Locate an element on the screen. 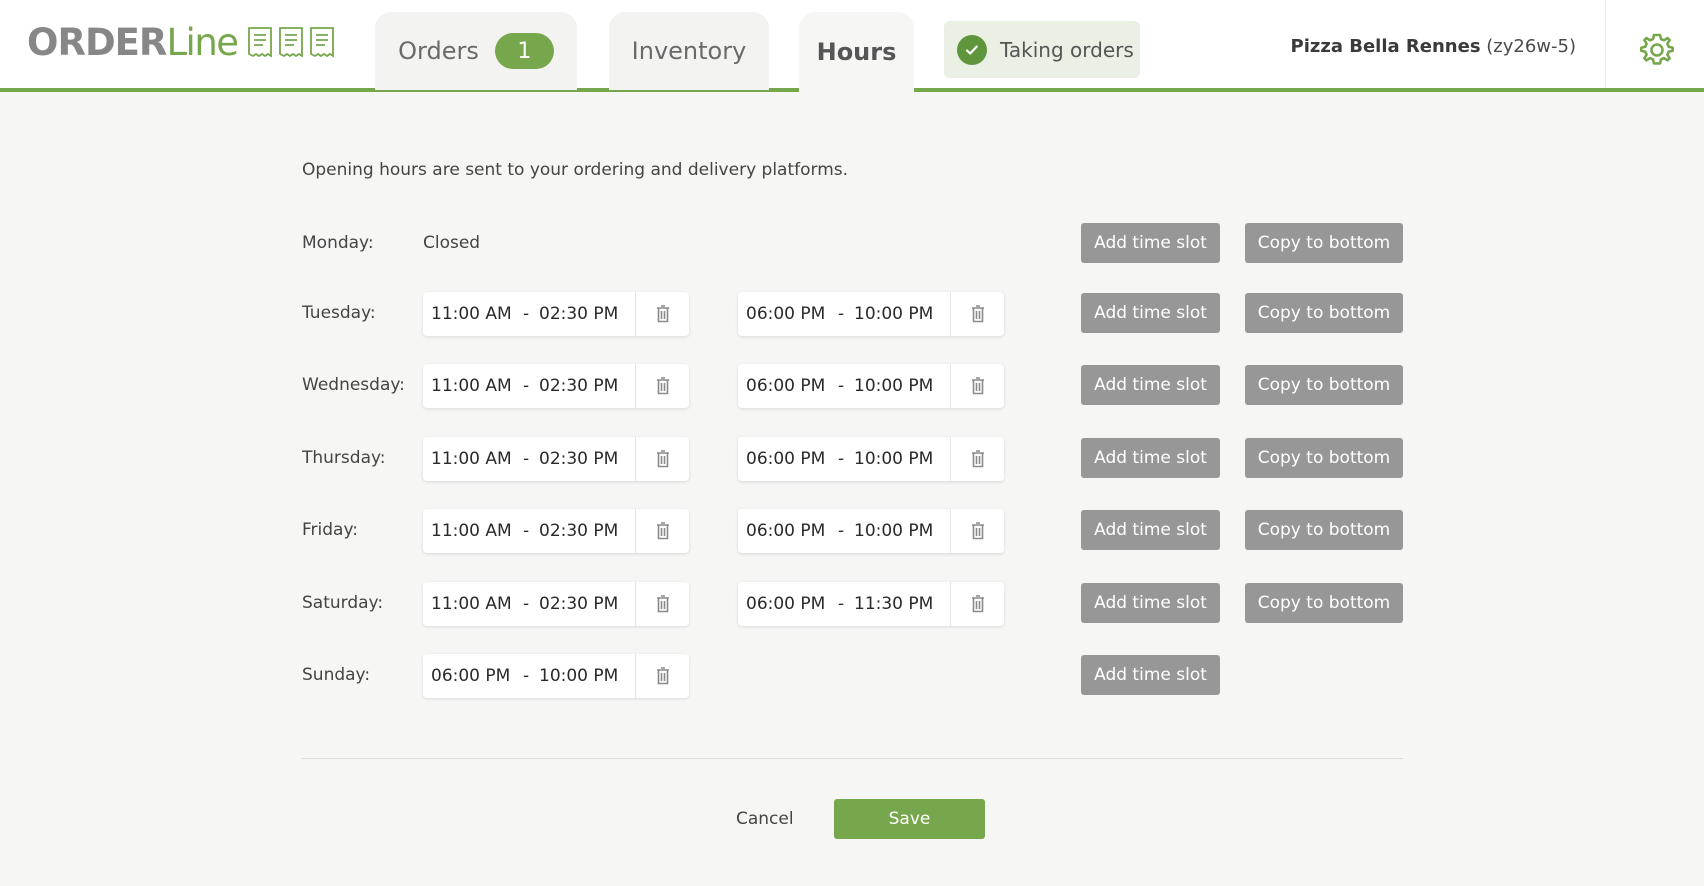 The width and height of the screenshot is (1704, 886). restaurant-code: (zy26w-5) is located at coordinates (1531, 46).